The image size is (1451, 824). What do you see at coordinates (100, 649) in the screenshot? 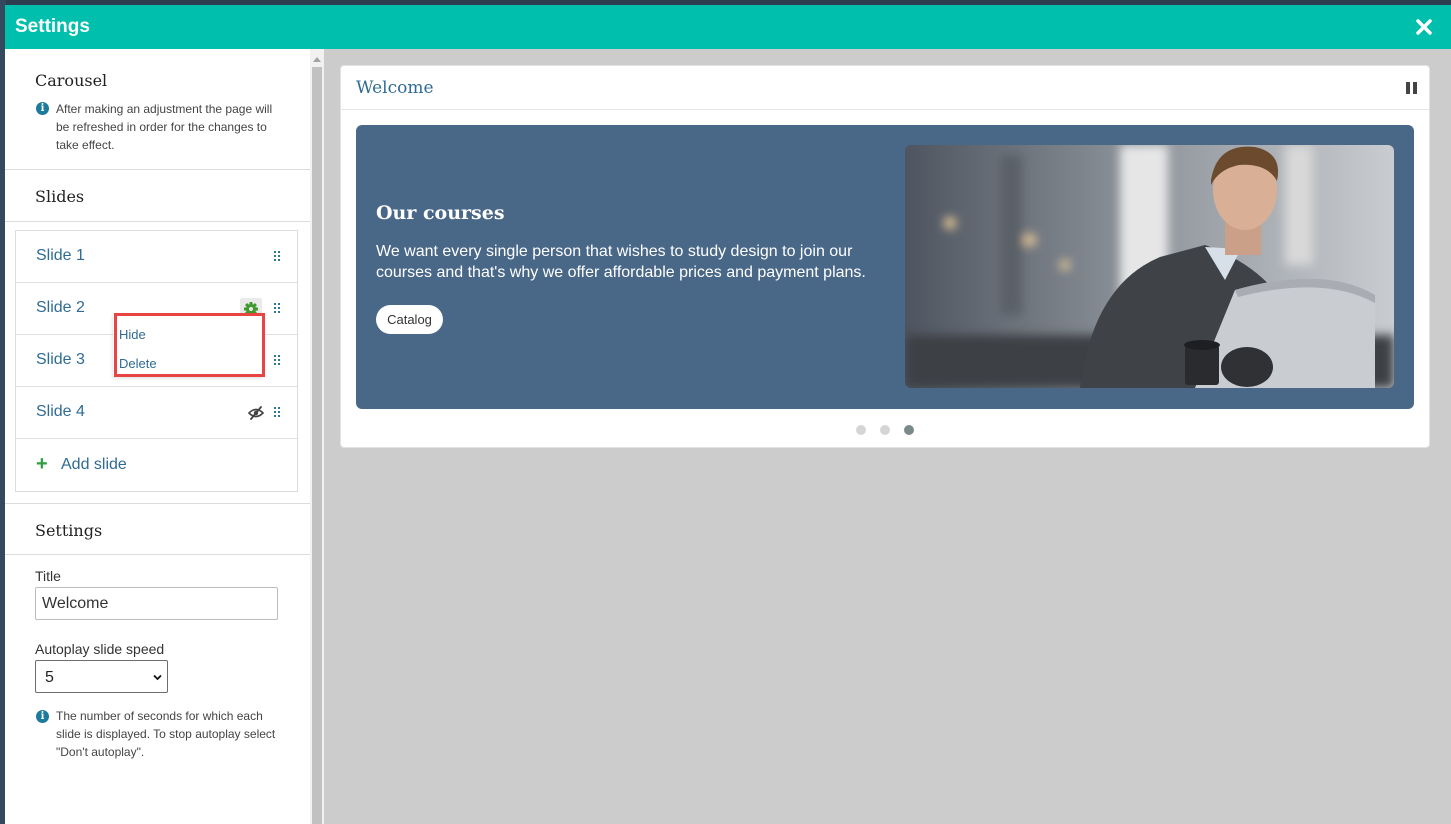
I see `speed-field-label: Autoplay slide speed` at bounding box center [100, 649].